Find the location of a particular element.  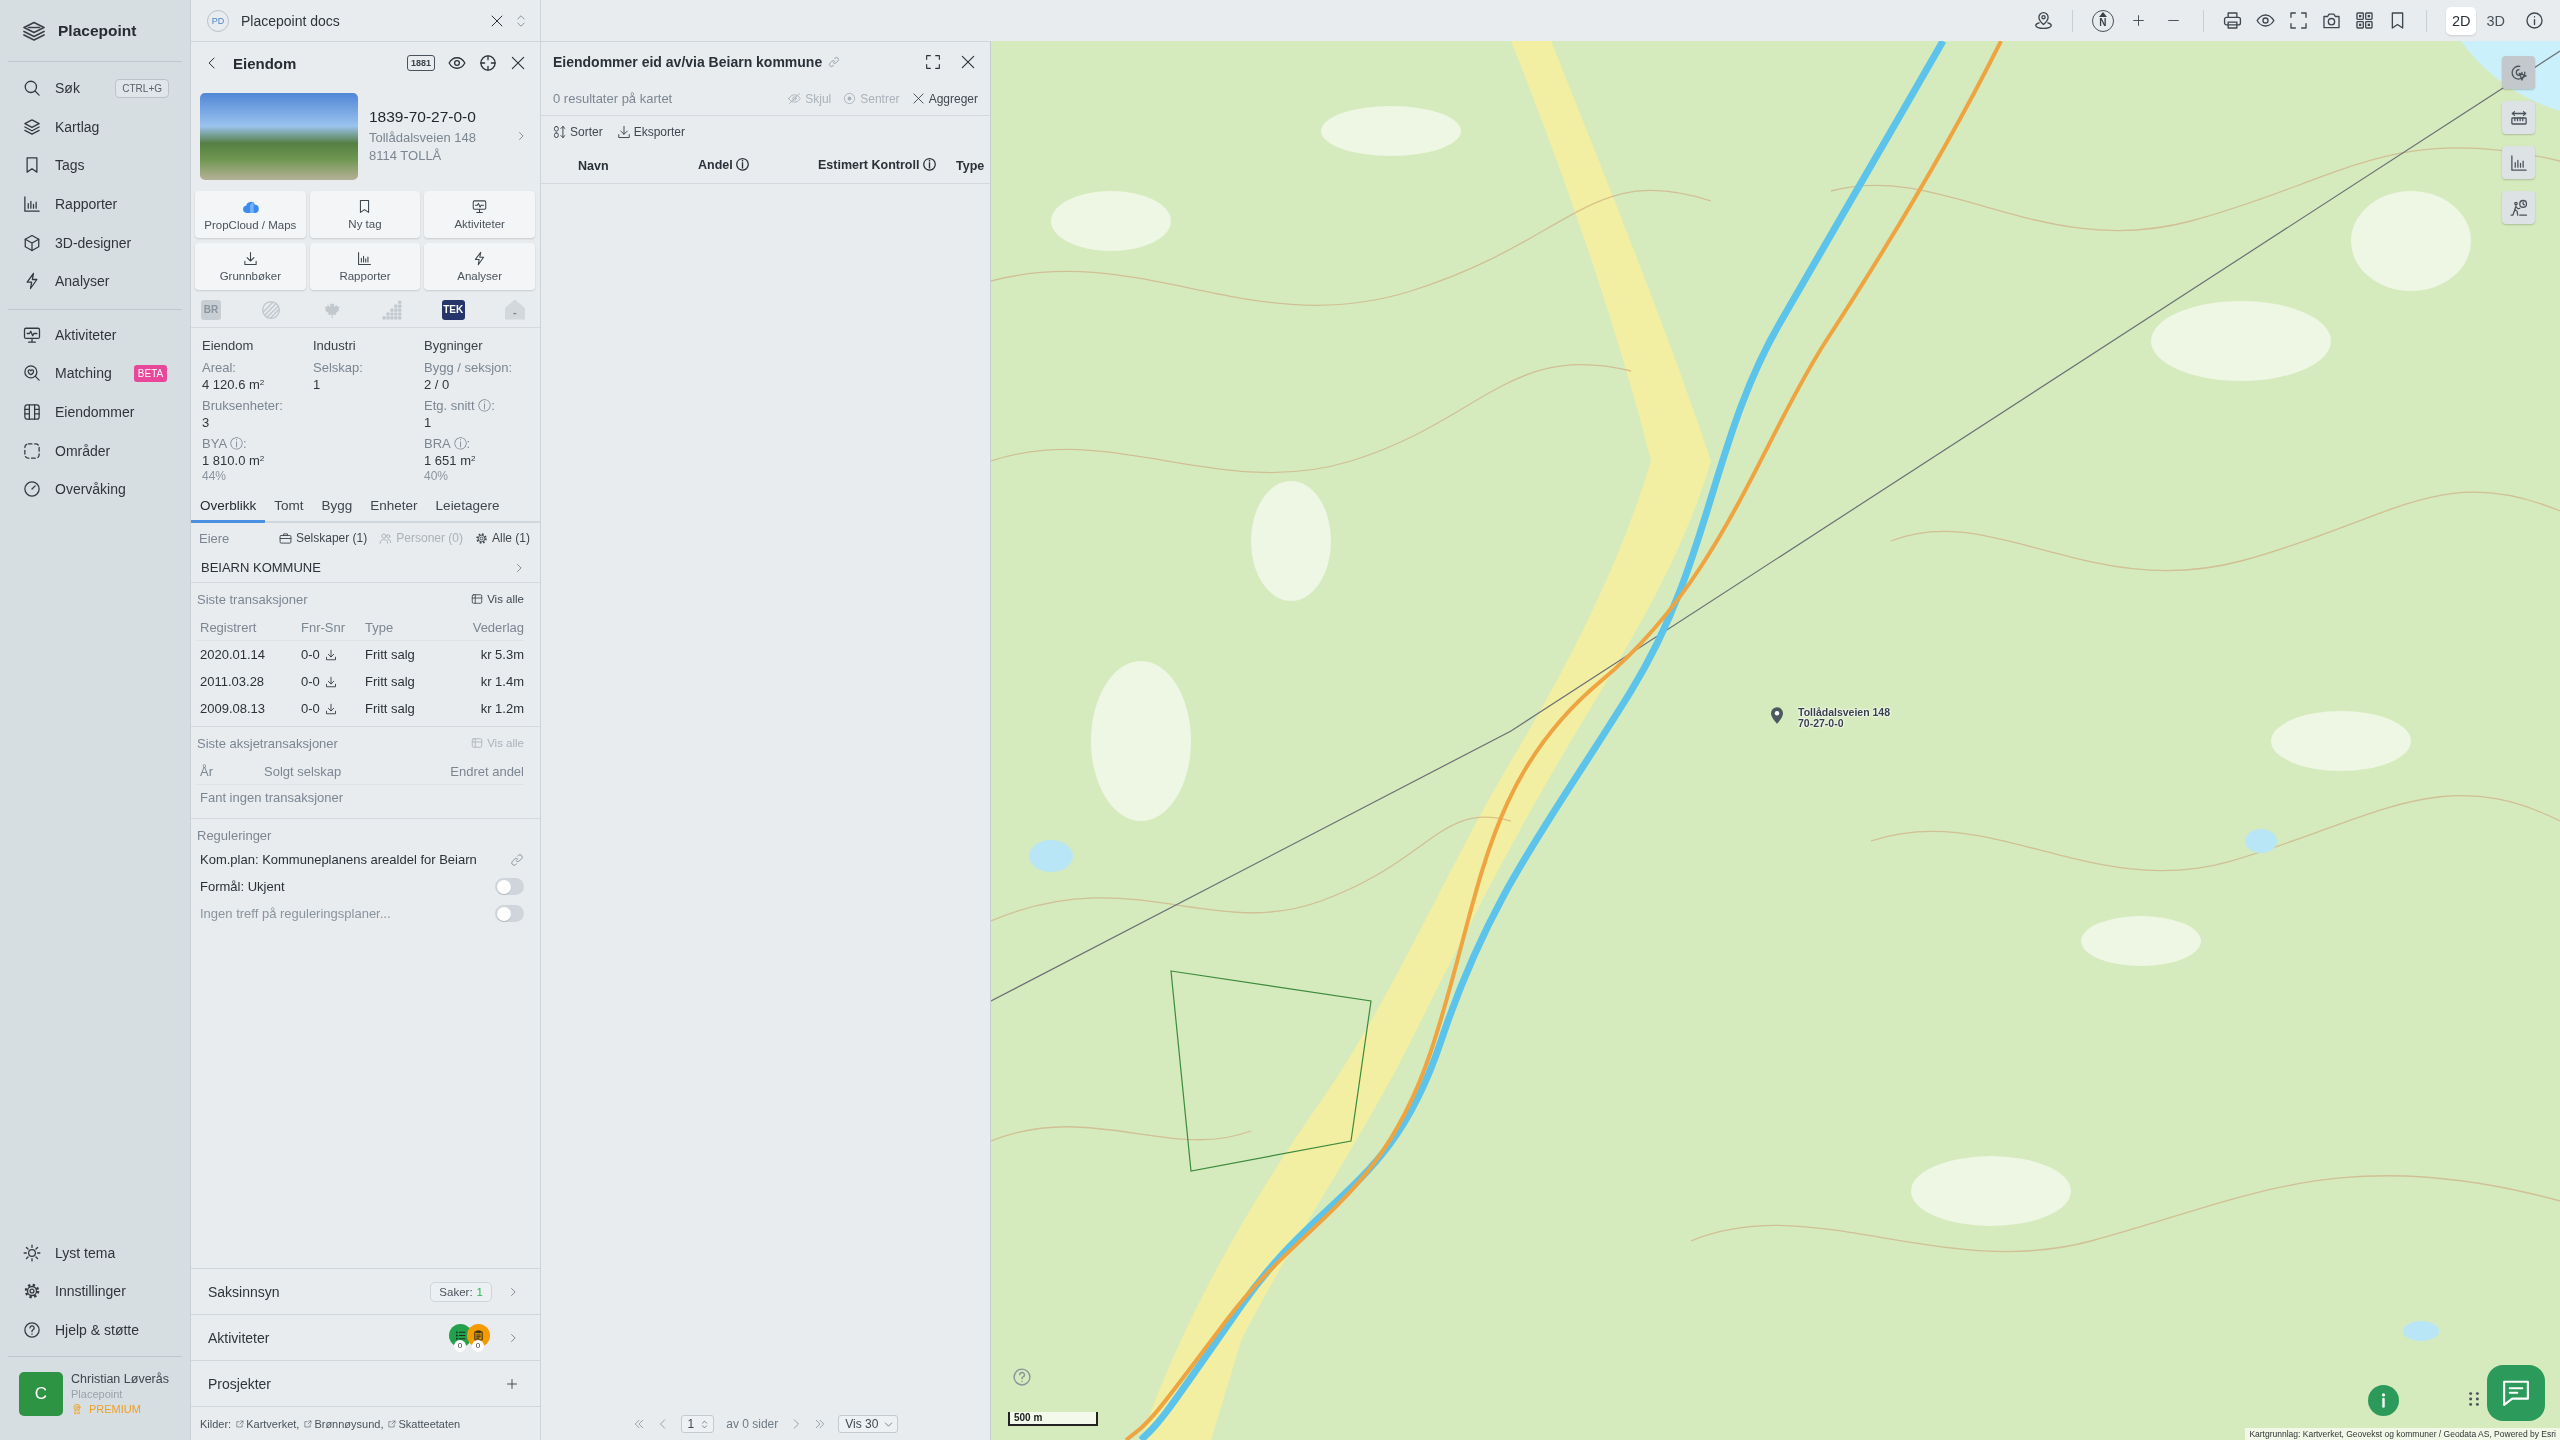

directory-button: 1881 is located at coordinates (420, 63).